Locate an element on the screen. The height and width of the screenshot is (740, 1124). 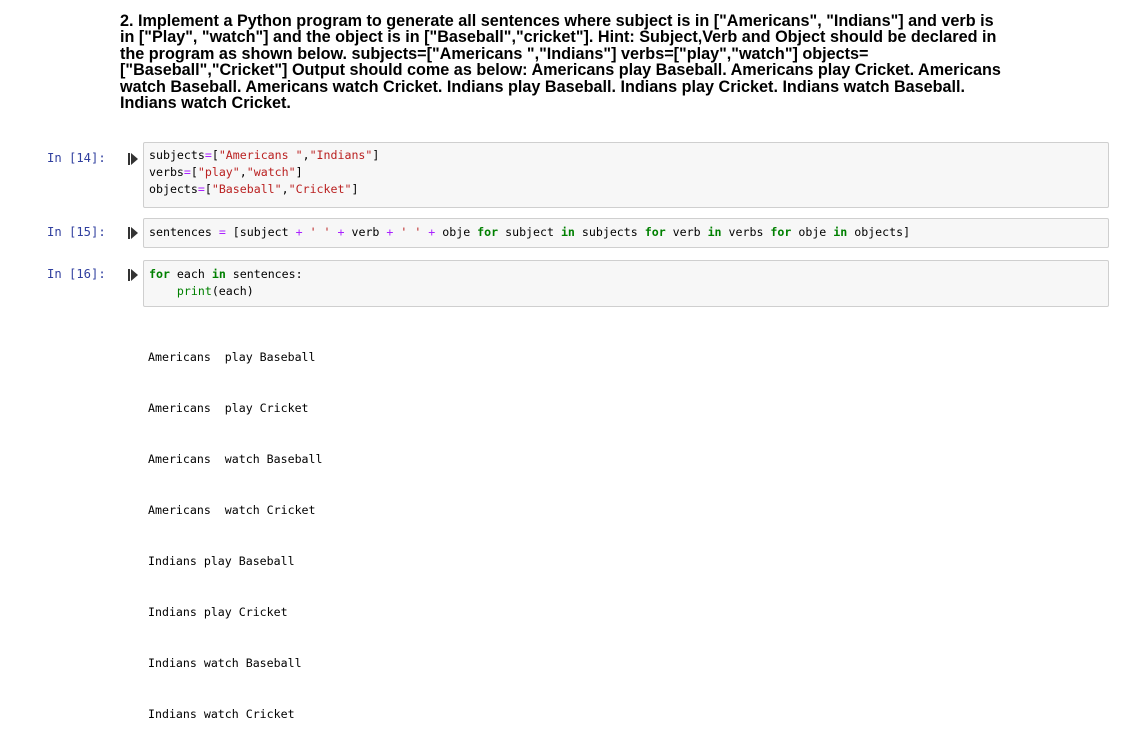
code-token: objects is located at coordinates (173, 189).